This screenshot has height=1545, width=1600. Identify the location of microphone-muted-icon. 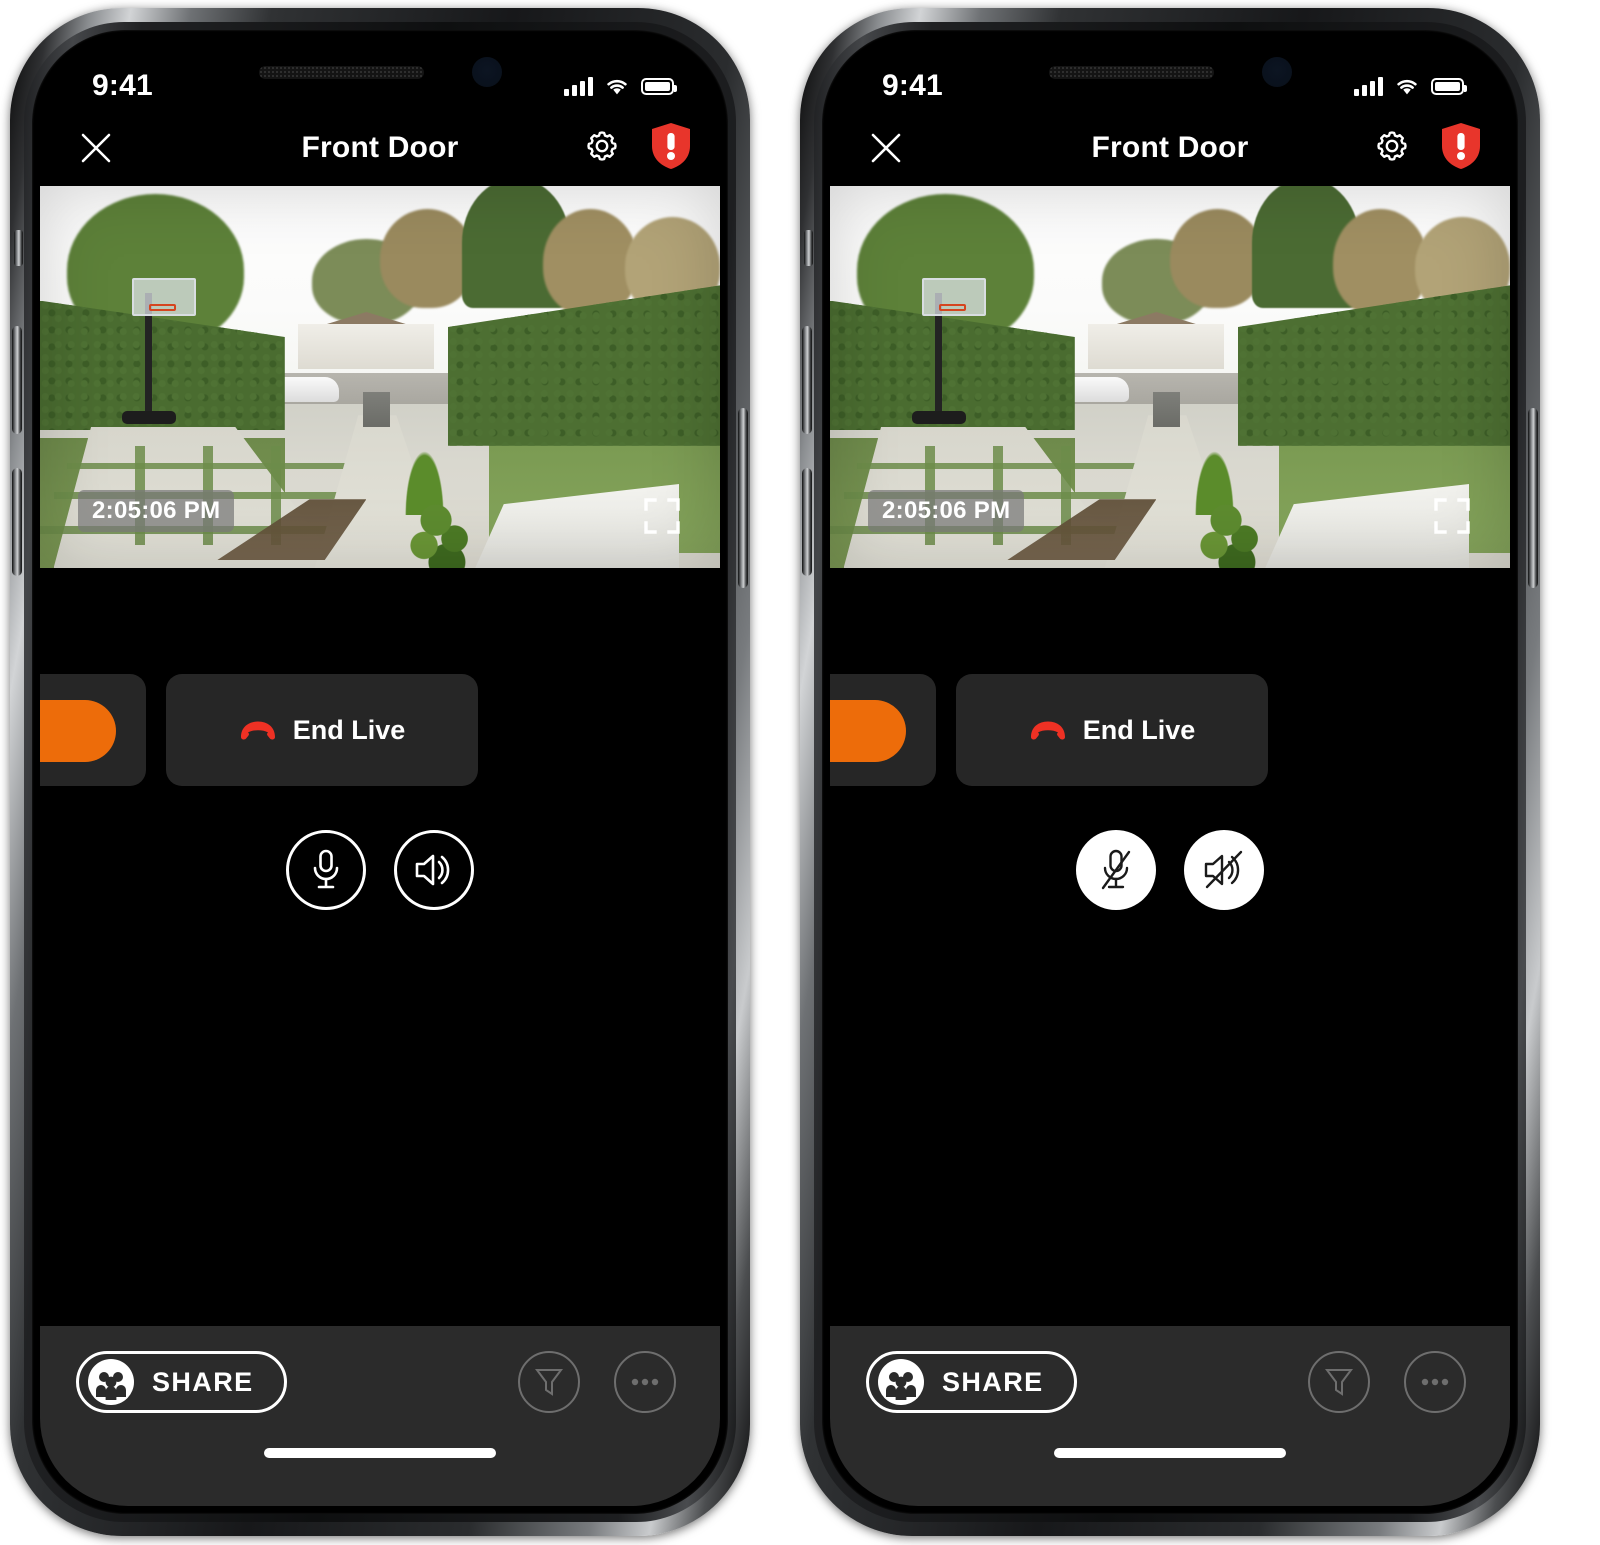
(1116, 869).